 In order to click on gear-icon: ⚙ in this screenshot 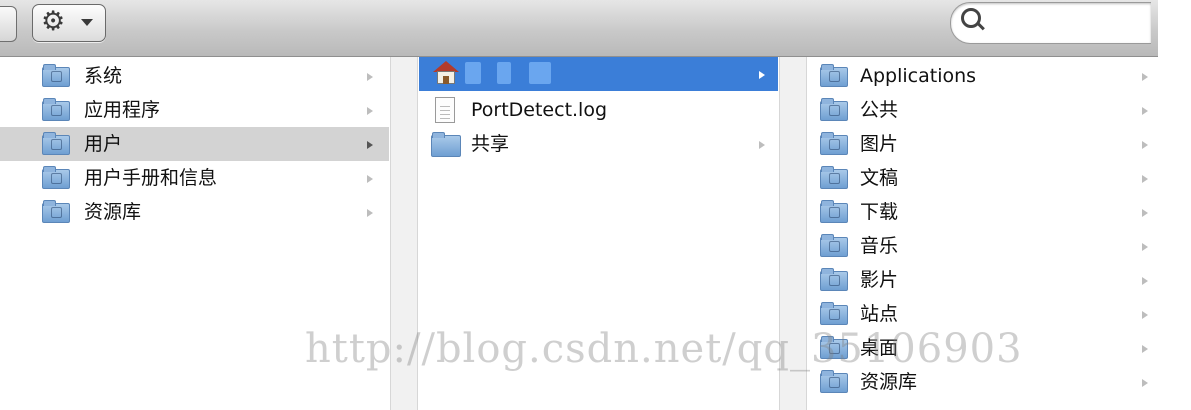, I will do `click(53, 21)`.